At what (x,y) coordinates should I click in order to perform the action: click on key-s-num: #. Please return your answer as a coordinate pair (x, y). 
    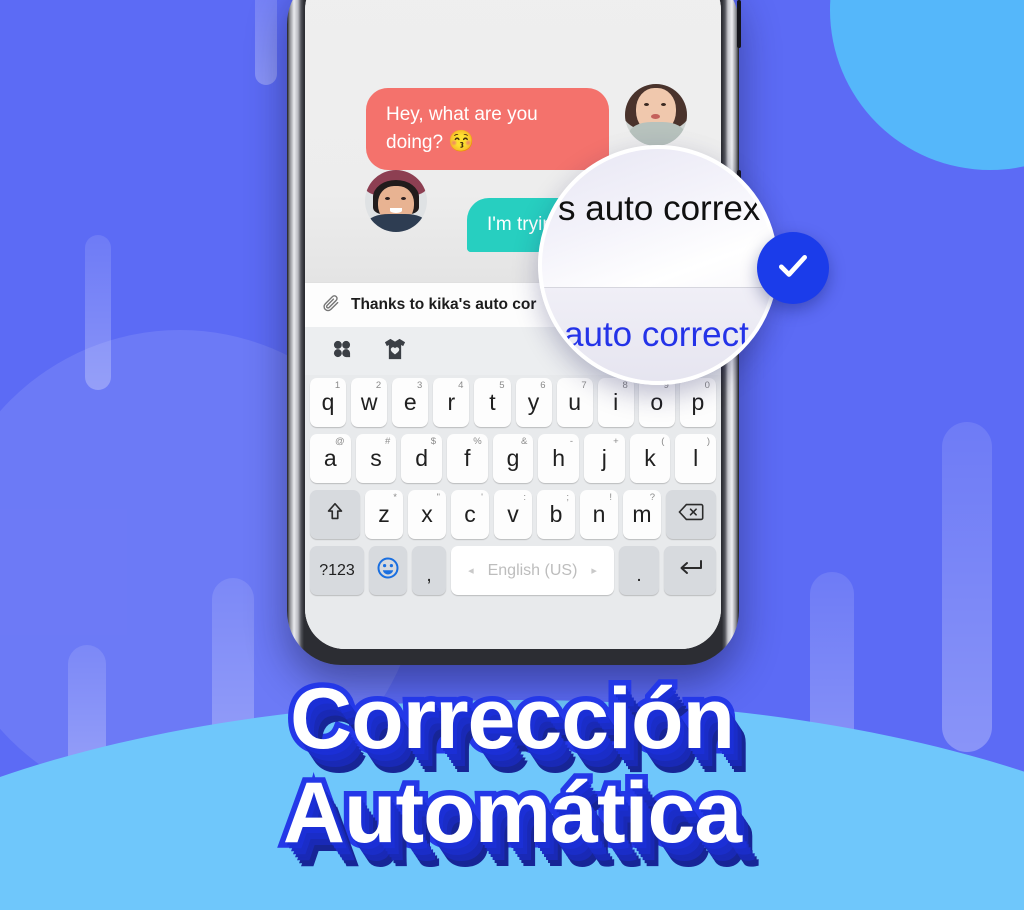
    Looking at the image, I should click on (388, 441).